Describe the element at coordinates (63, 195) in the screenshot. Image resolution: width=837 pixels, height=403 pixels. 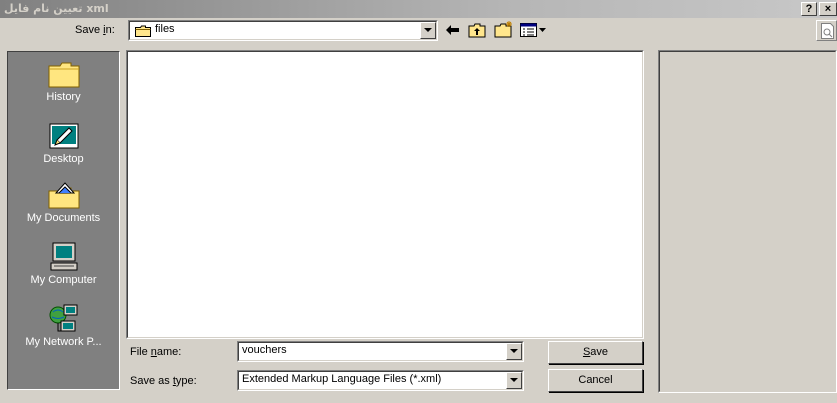
I see `my-documents-icon` at that location.